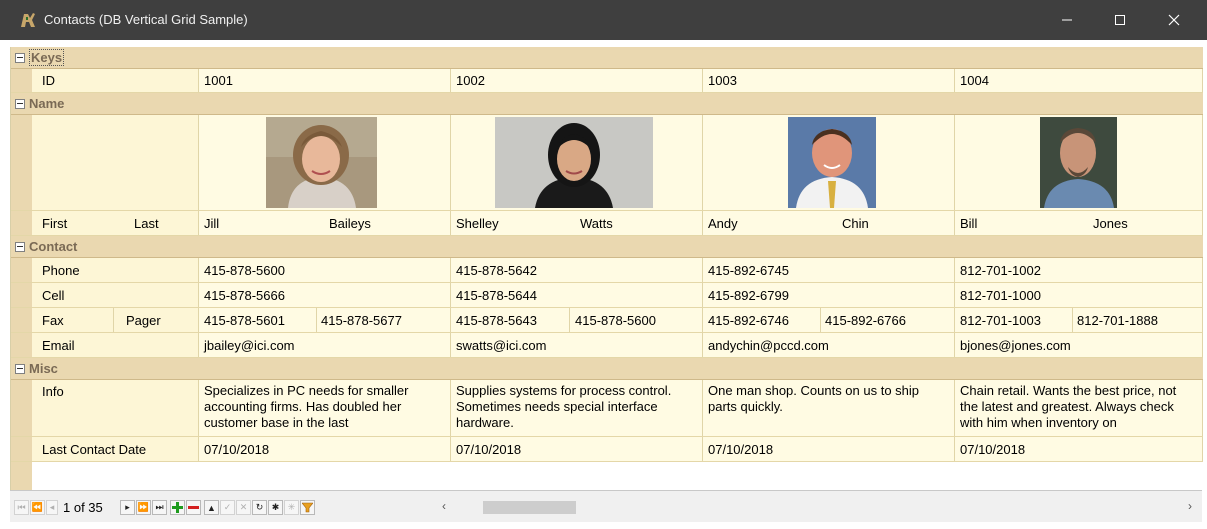 The height and width of the screenshot is (529, 1207). What do you see at coordinates (105, 408) in the screenshot?
I see `row-header-info: Info` at bounding box center [105, 408].